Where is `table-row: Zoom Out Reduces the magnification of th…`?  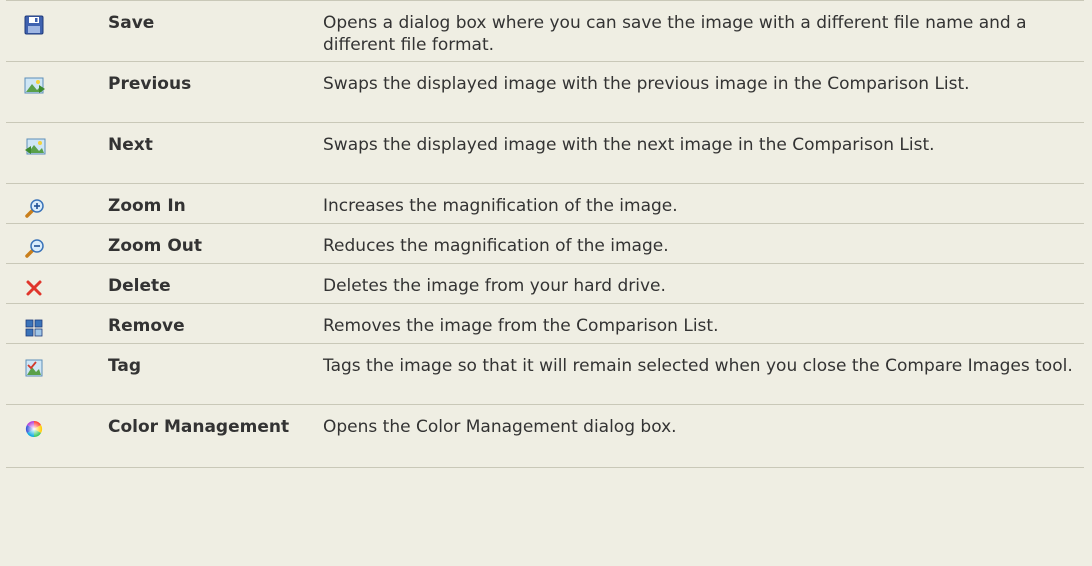
table-row: Zoom Out Reduces the magnification of th… is located at coordinates (545, 244).